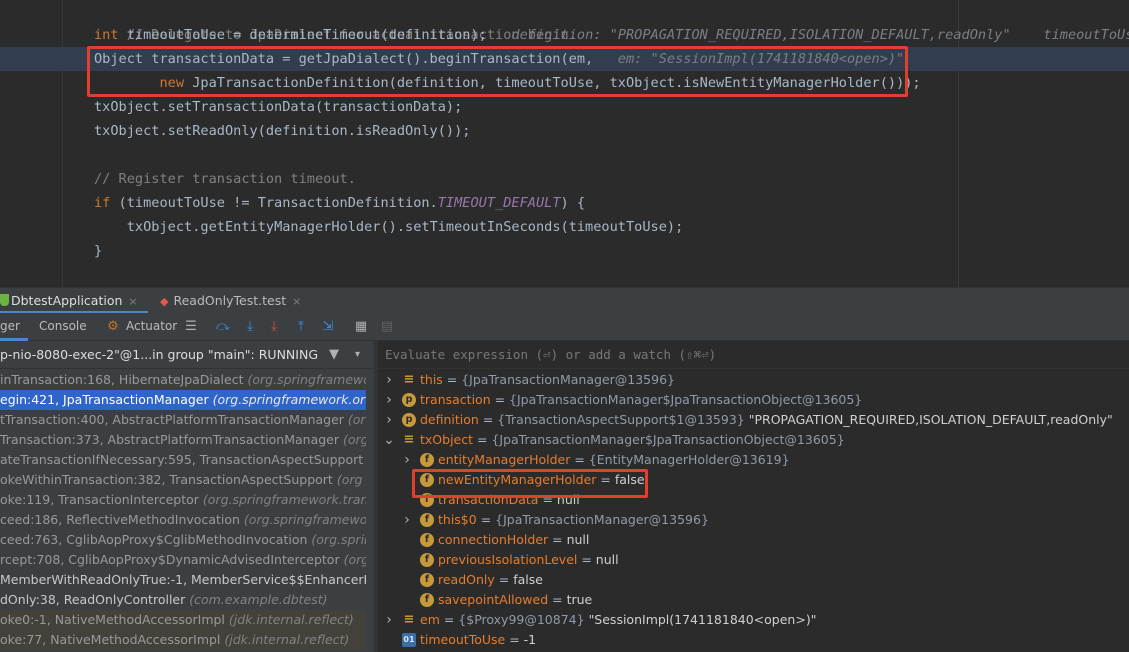  What do you see at coordinates (151, 327) in the screenshot?
I see `tab-actuator: Actuator` at bounding box center [151, 327].